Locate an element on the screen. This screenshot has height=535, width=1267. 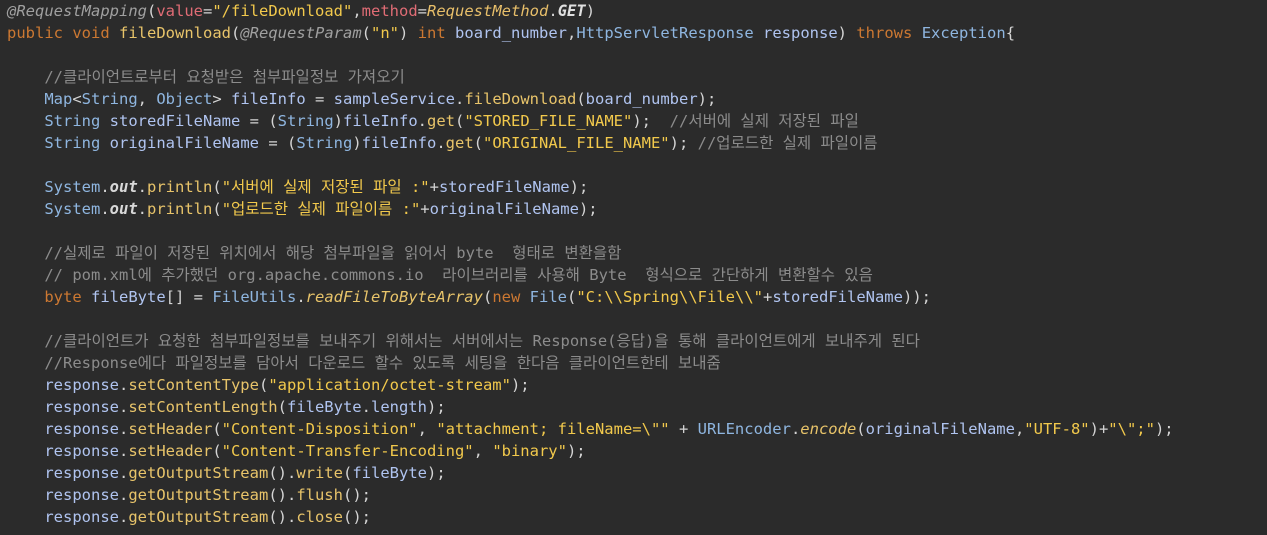
code-token: ) is located at coordinates (847, 33).